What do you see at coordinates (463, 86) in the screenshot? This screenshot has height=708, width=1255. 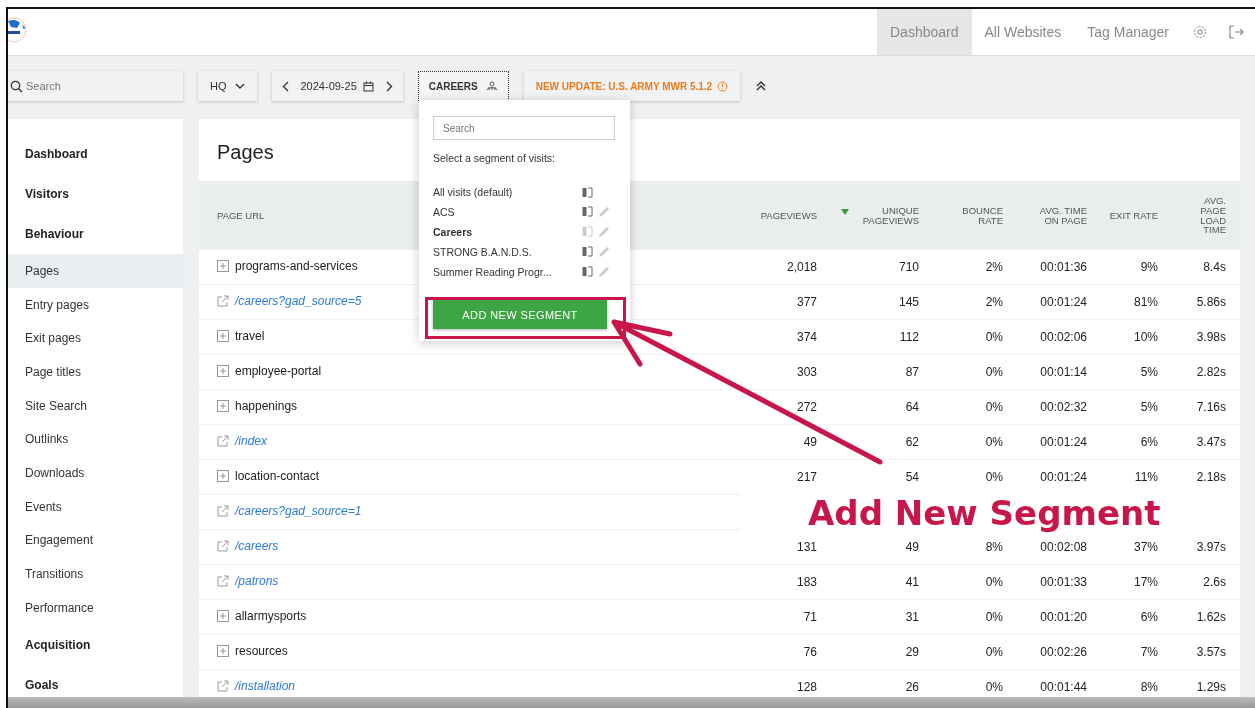 I see `segment-dropdown: CAREERS` at bounding box center [463, 86].